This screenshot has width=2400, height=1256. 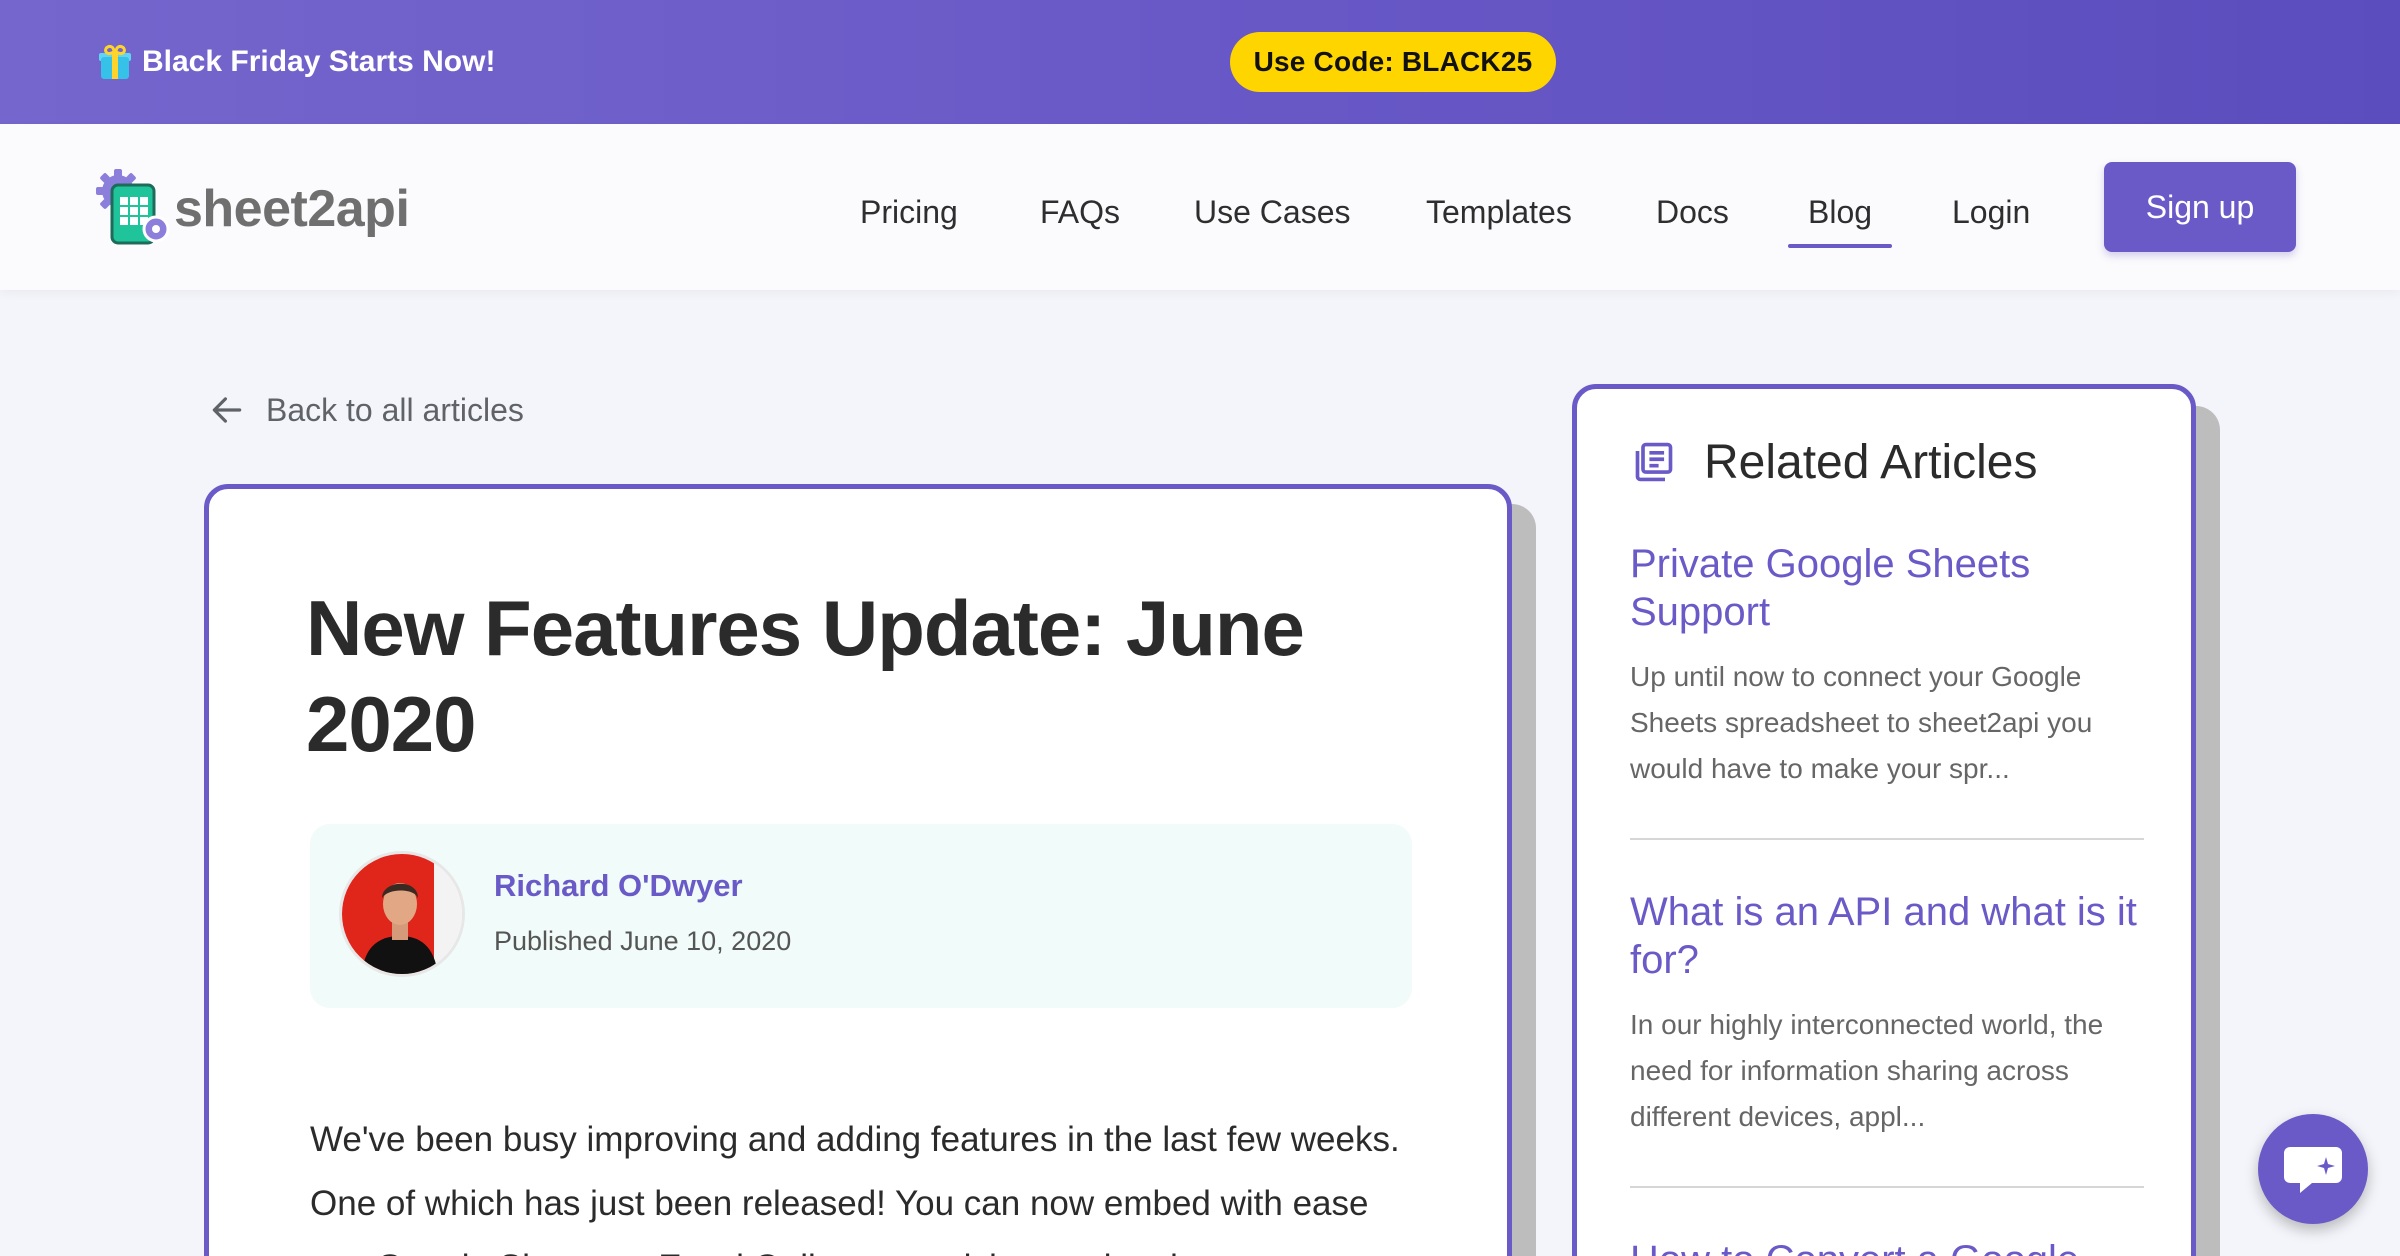 I want to click on chat-widget-button, so click(x=2313, y=1169).